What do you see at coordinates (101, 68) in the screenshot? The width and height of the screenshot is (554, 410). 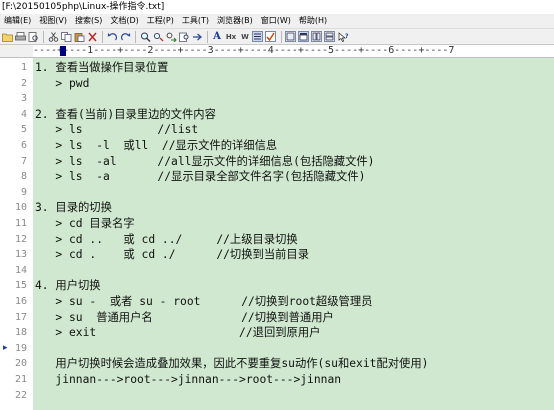 I see `line-text: 1. 查看当做操作目录位置` at bounding box center [101, 68].